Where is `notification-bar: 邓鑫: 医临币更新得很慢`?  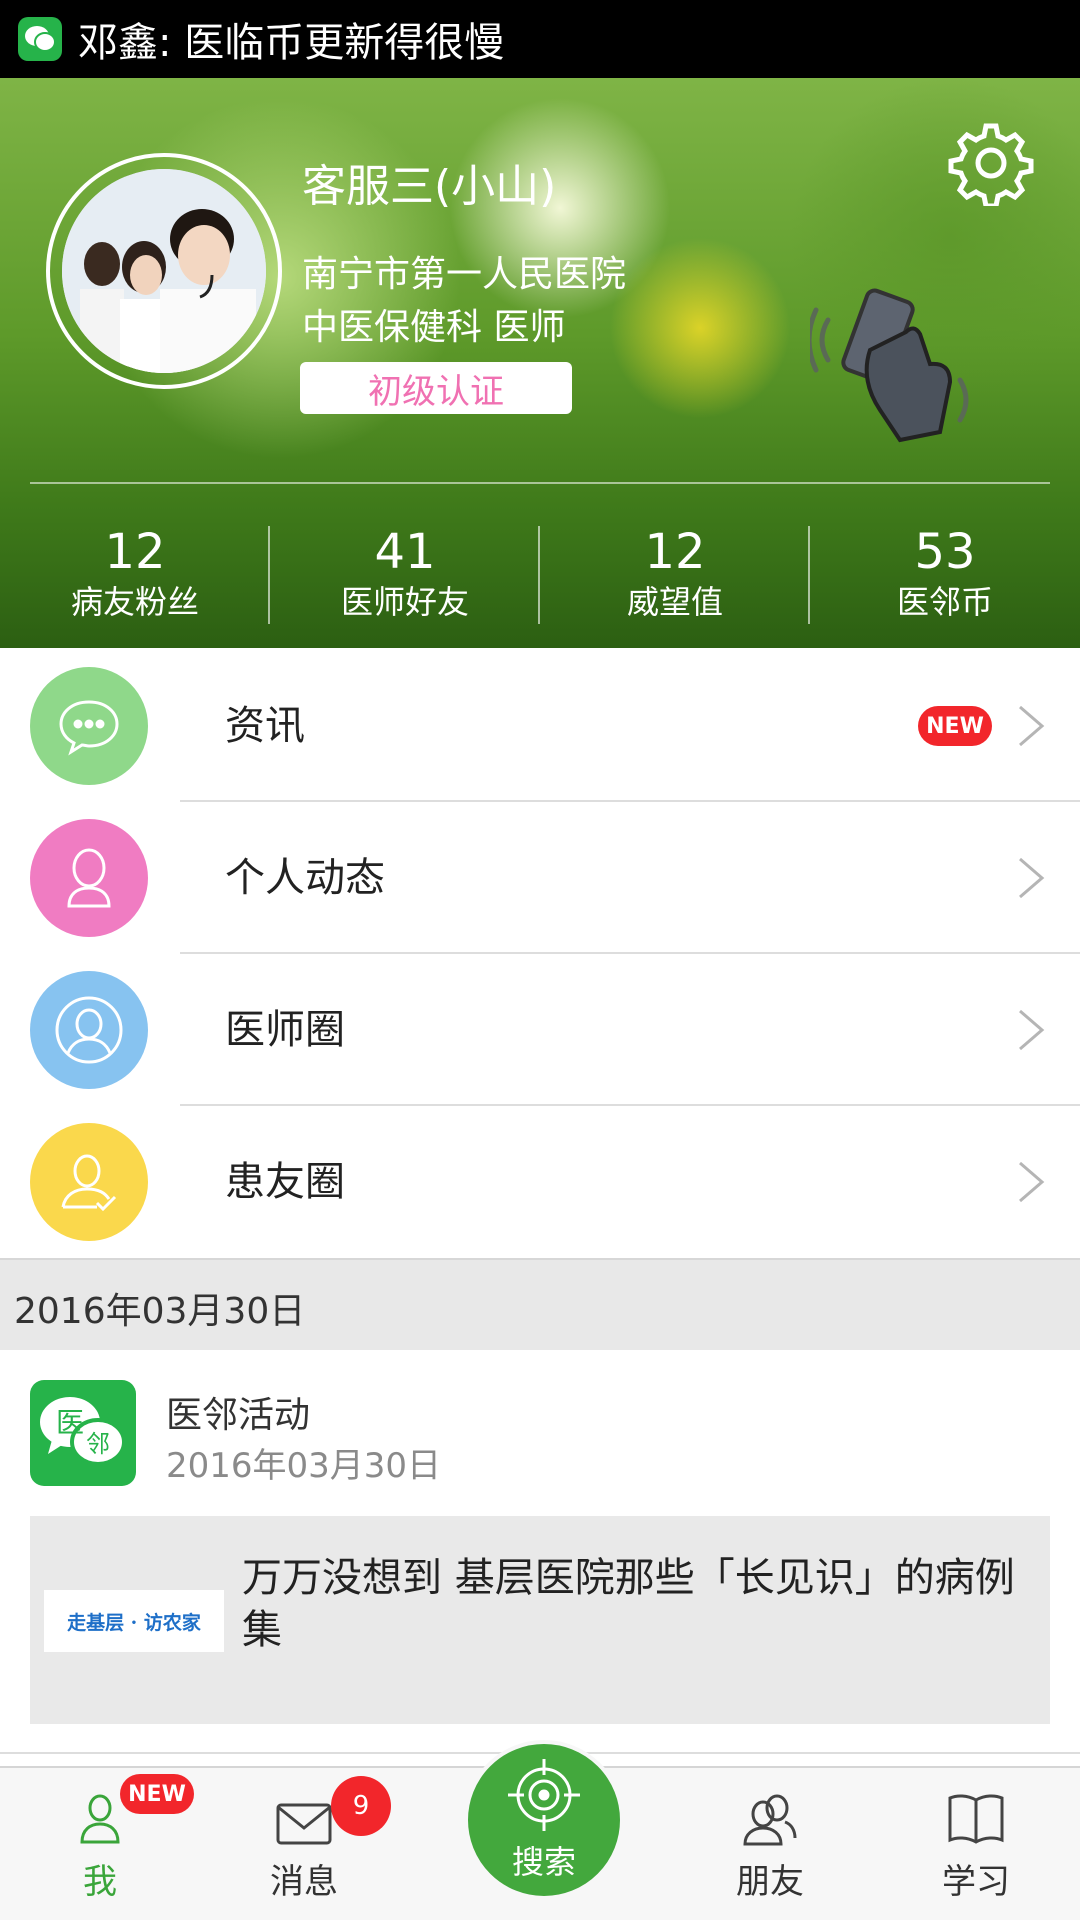 notification-bar: 邓鑫: 医临币更新得很慢 is located at coordinates (540, 39).